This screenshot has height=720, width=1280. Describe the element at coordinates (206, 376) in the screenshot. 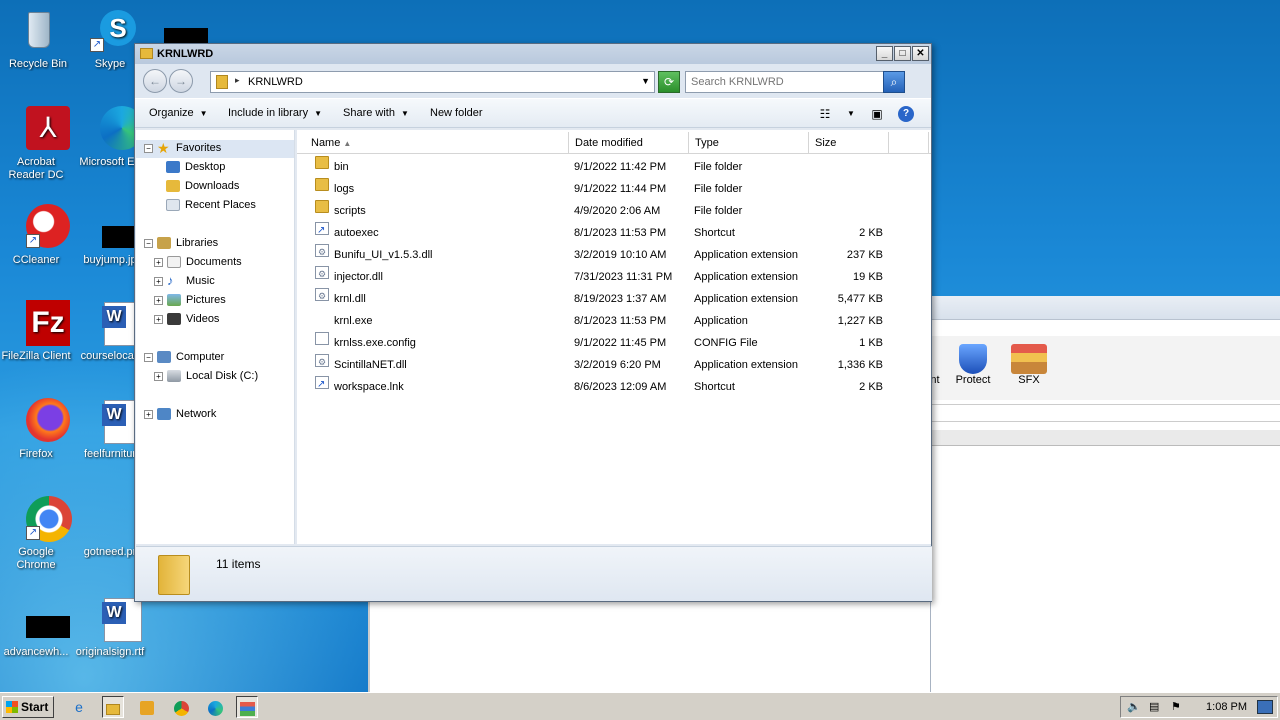

I see `tree-item-local-disk: + Local Disk (C:)` at that location.